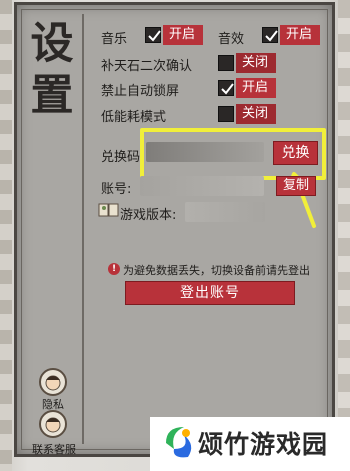 The width and height of the screenshot is (350, 471). I want to click on version-label: 游戏版本:, so click(148, 215).